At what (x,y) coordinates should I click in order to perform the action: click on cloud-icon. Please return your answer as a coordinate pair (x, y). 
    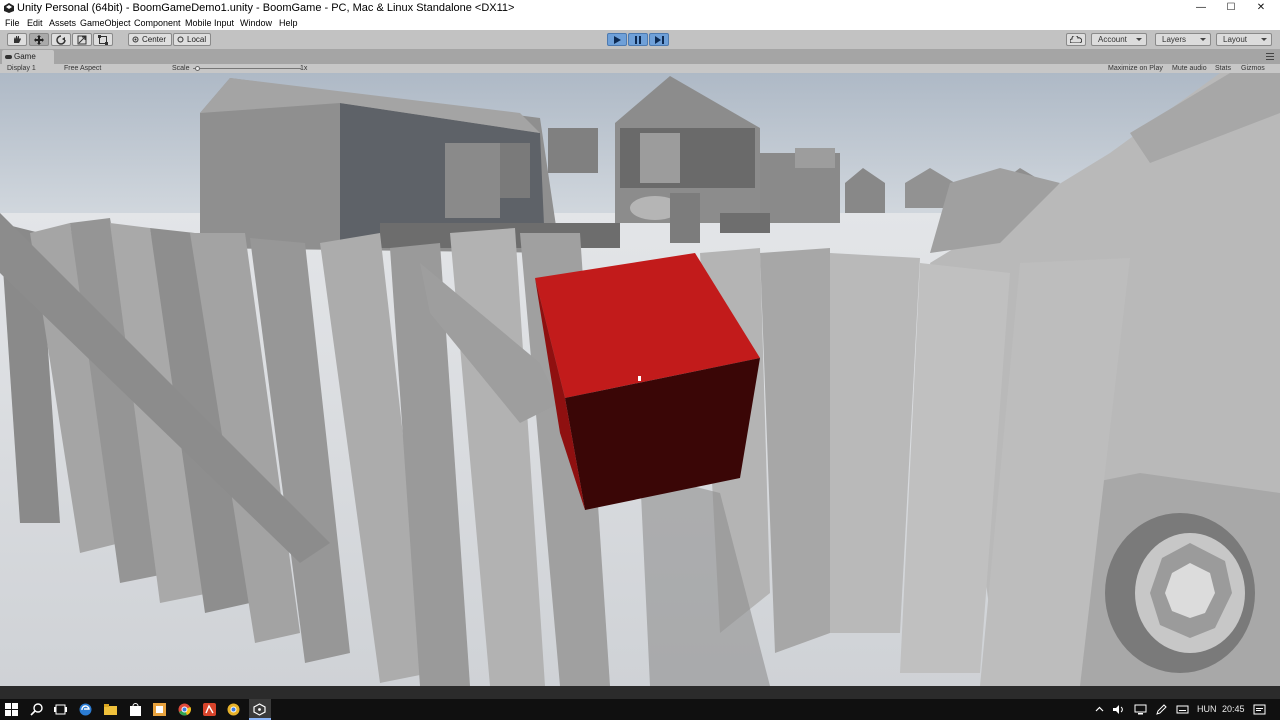
    Looking at the image, I should click on (1076, 39).